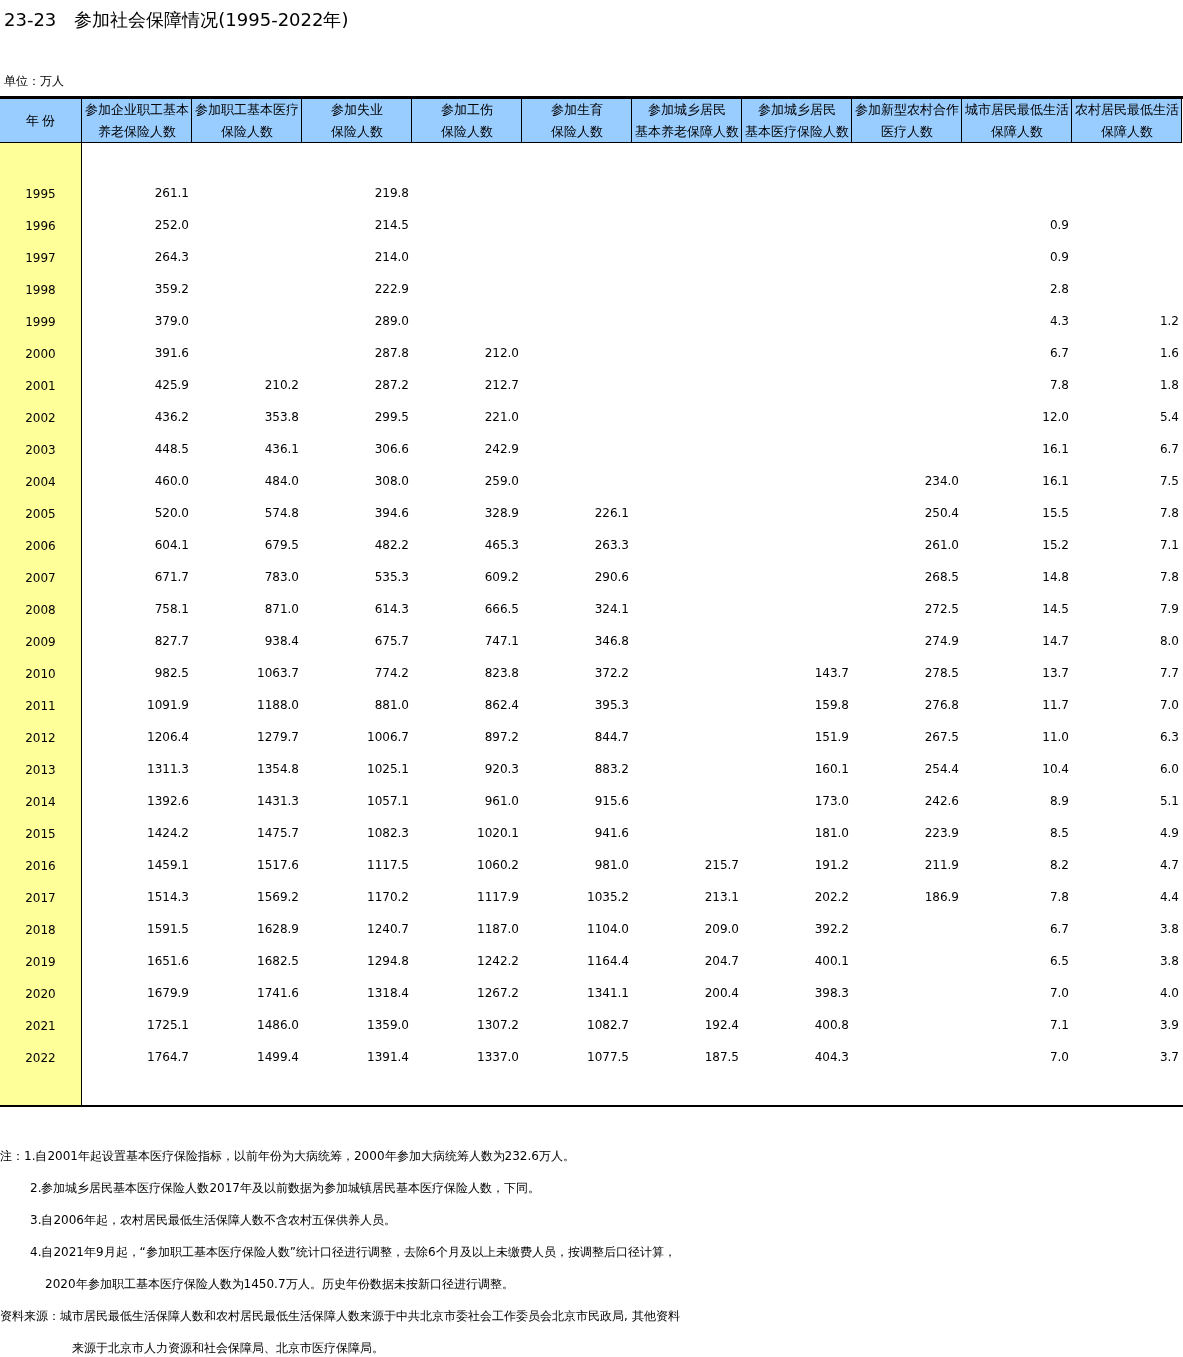 The width and height of the screenshot is (1183, 1357). Describe the element at coordinates (498, 961) in the screenshot. I see `table-cell-text: 1242.2` at that location.